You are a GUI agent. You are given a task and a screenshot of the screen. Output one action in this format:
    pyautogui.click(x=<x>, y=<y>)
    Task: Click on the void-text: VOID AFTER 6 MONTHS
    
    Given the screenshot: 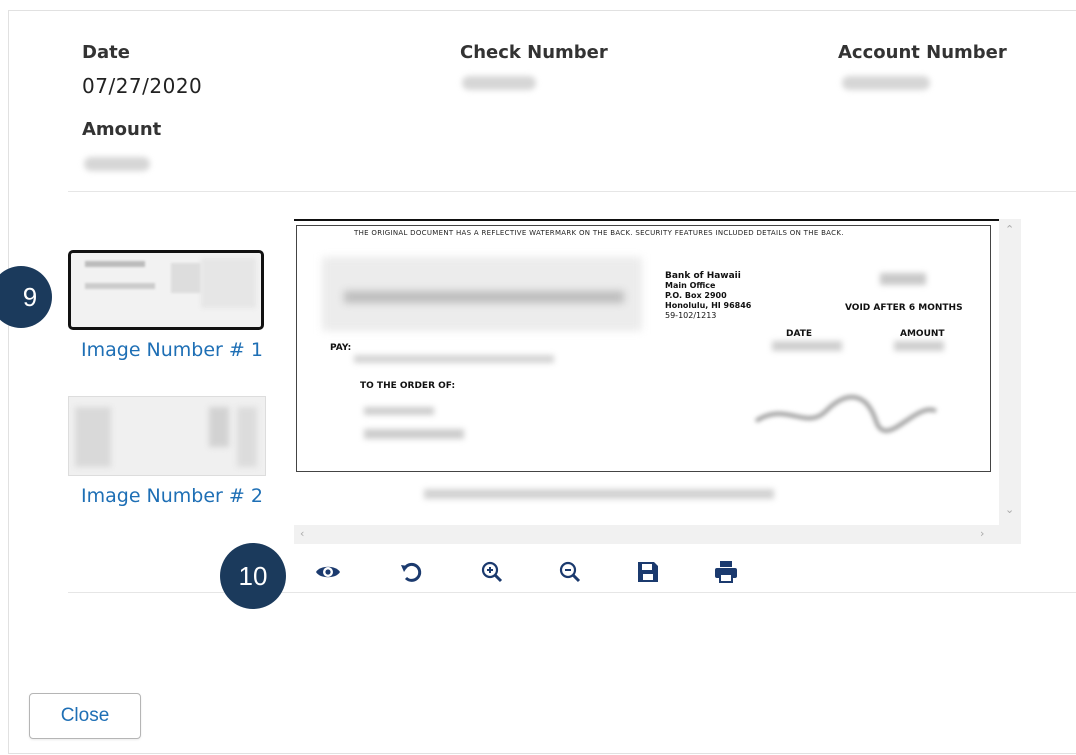 What is the action you would take?
    pyautogui.click(x=904, y=308)
    